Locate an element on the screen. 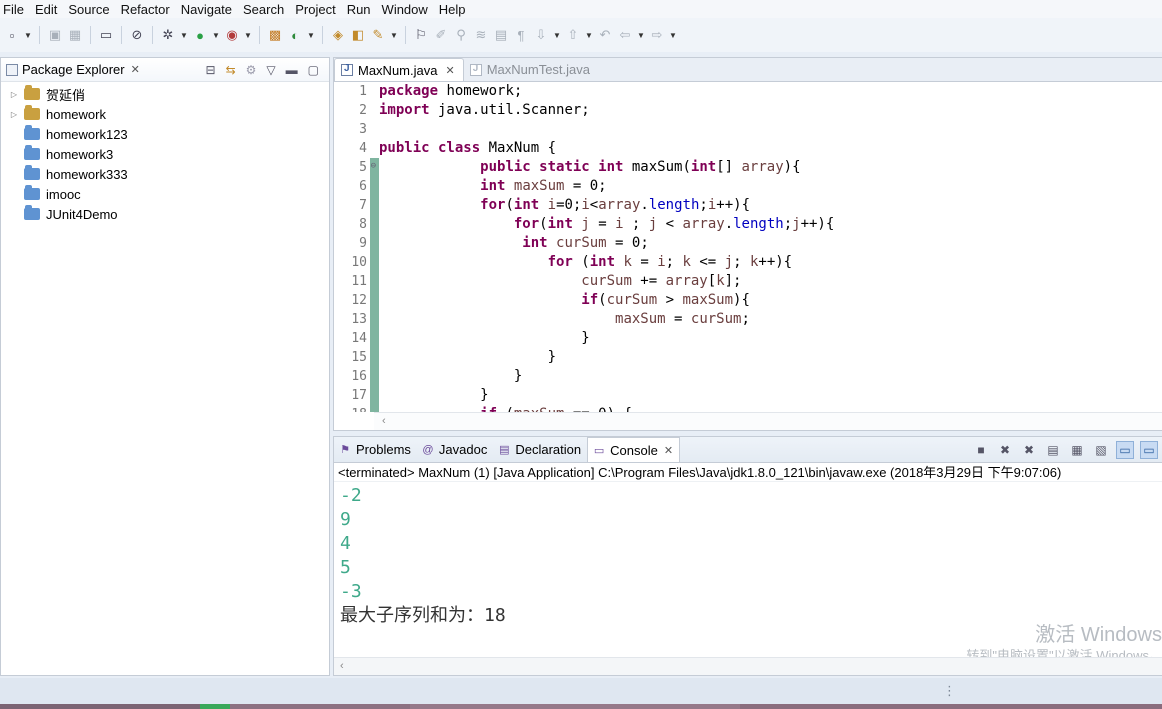 The height and width of the screenshot is (709, 1162). debug-dropdown-icon: ▼ is located at coordinates (184, 35).